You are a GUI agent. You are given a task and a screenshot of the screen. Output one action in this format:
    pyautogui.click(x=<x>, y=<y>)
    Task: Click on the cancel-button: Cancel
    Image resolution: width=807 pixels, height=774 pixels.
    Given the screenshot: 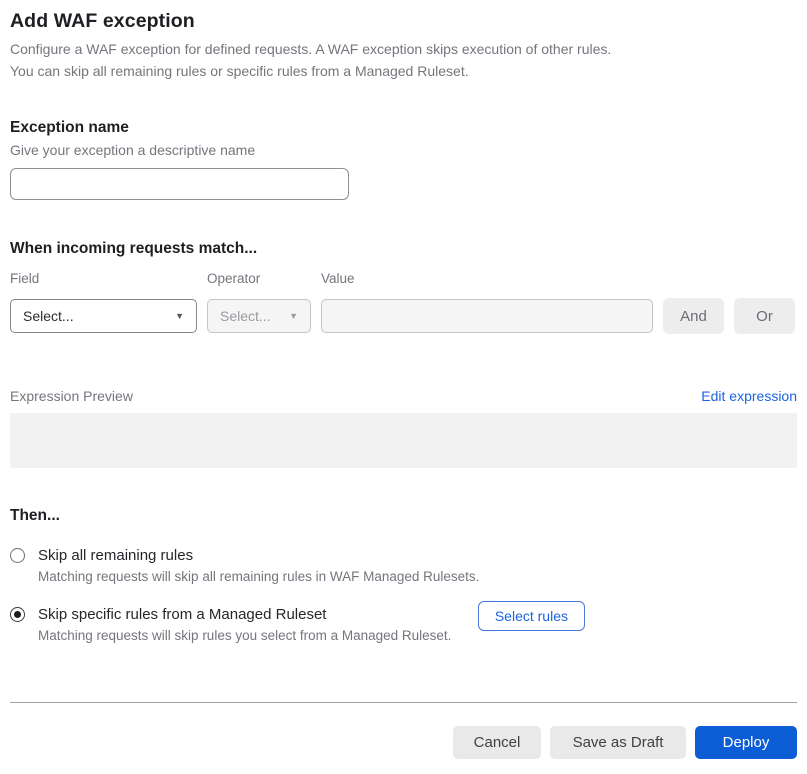 What is the action you would take?
    pyautogui.click(x=497, y=742)
    